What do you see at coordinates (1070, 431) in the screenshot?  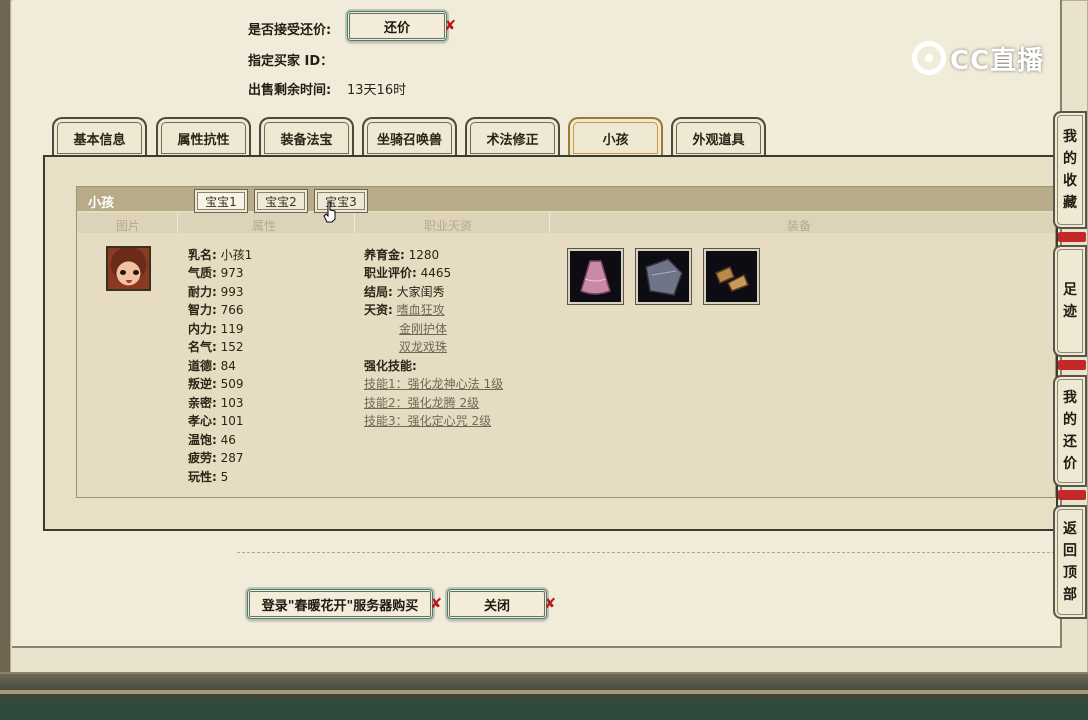 I see `side-nav-my-counter-offers: 我 的 还 价` at bounding box center [1070, 431].